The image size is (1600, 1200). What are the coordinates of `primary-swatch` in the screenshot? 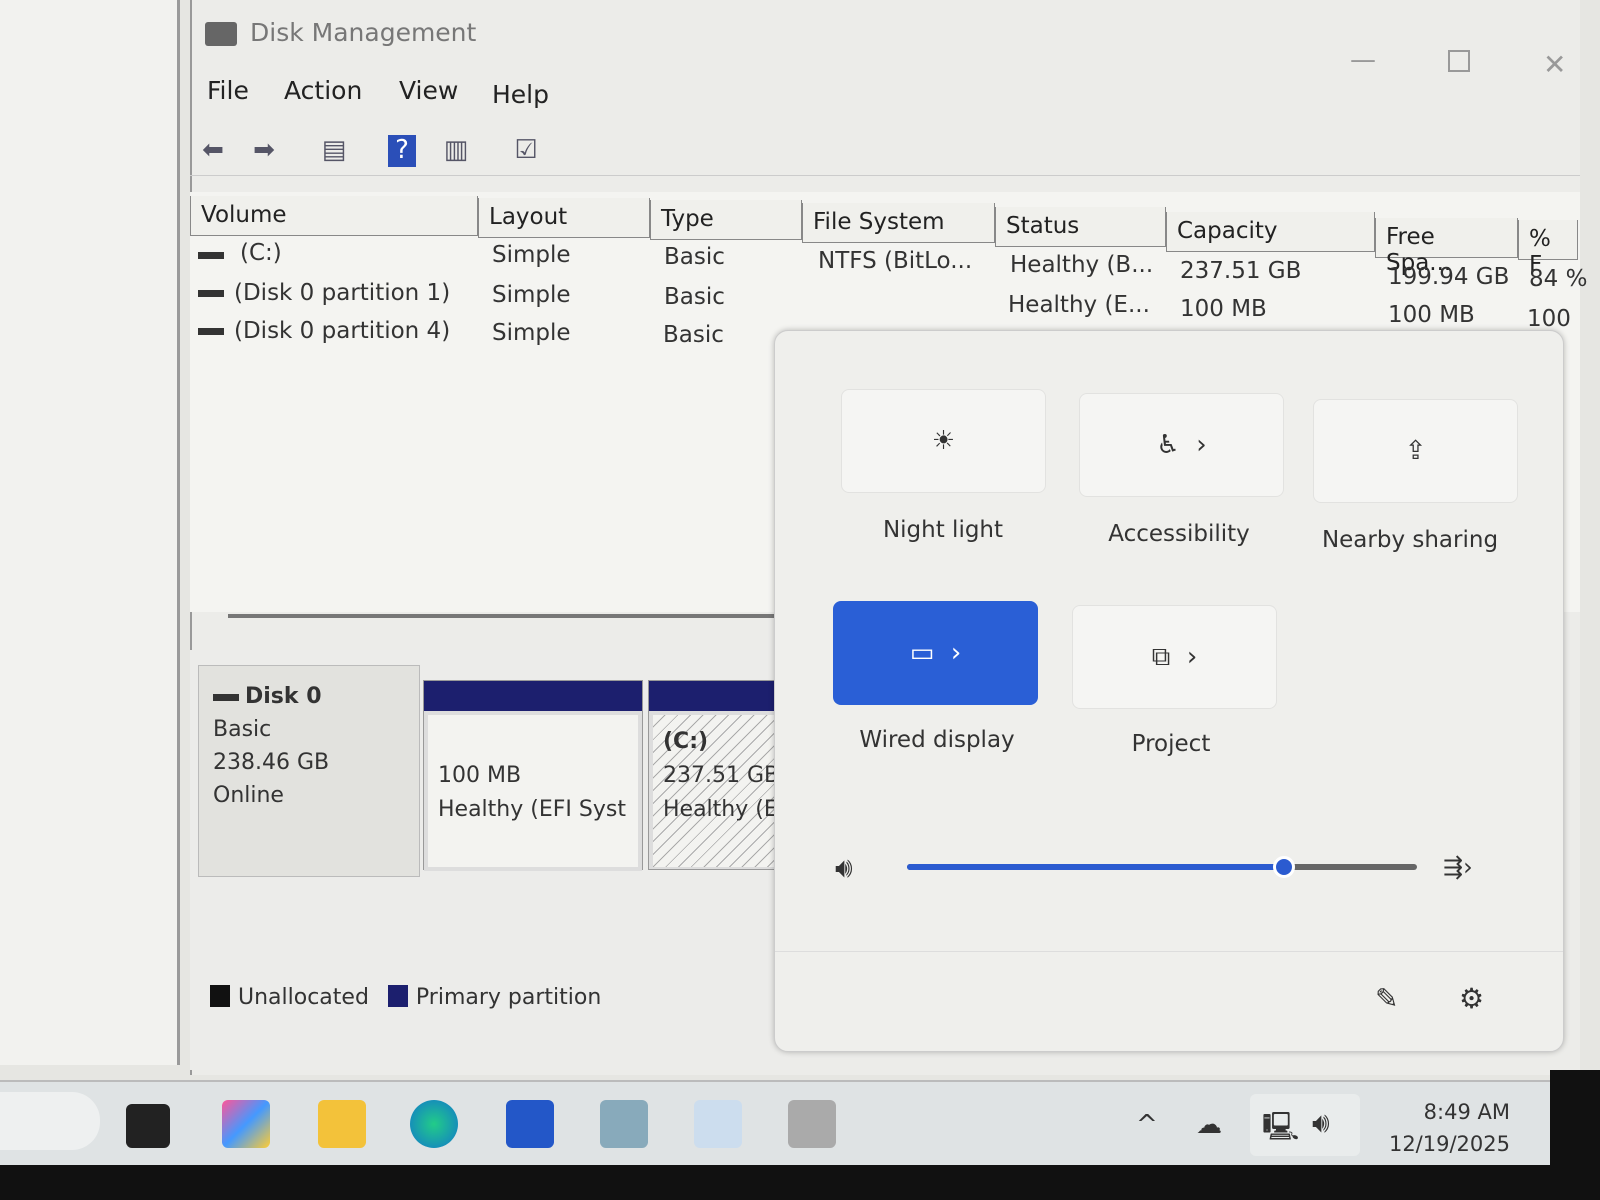 It's located at (397, 996).